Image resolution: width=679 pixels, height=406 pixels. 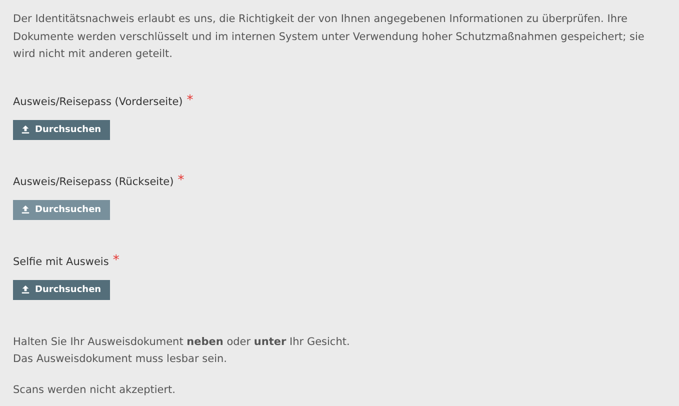 I want to click on instruction-text: Halten Sie Ihr Ausweisdokument neben oder unter Ihr Gesicht., so click(x=182, y=342).